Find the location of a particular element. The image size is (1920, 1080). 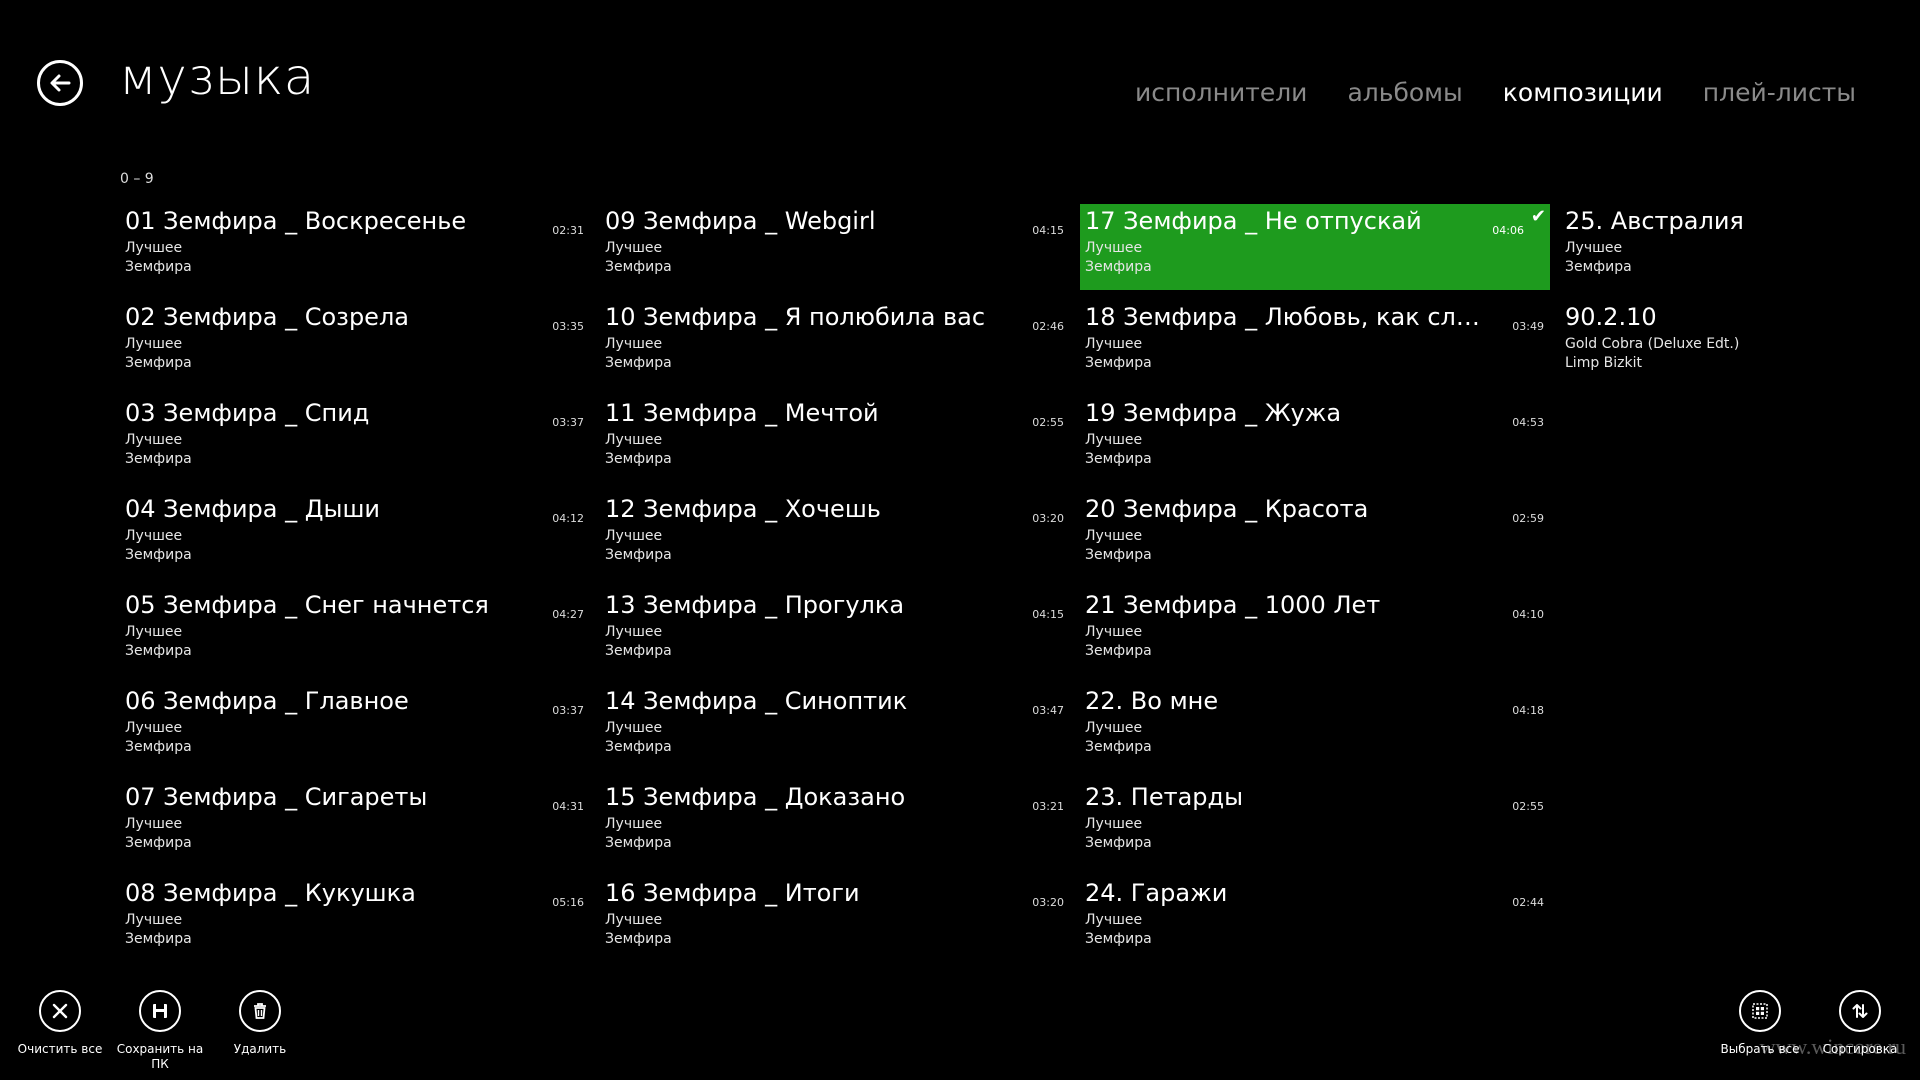

song-duration: 04:31 is located at coordinates (568, 806).